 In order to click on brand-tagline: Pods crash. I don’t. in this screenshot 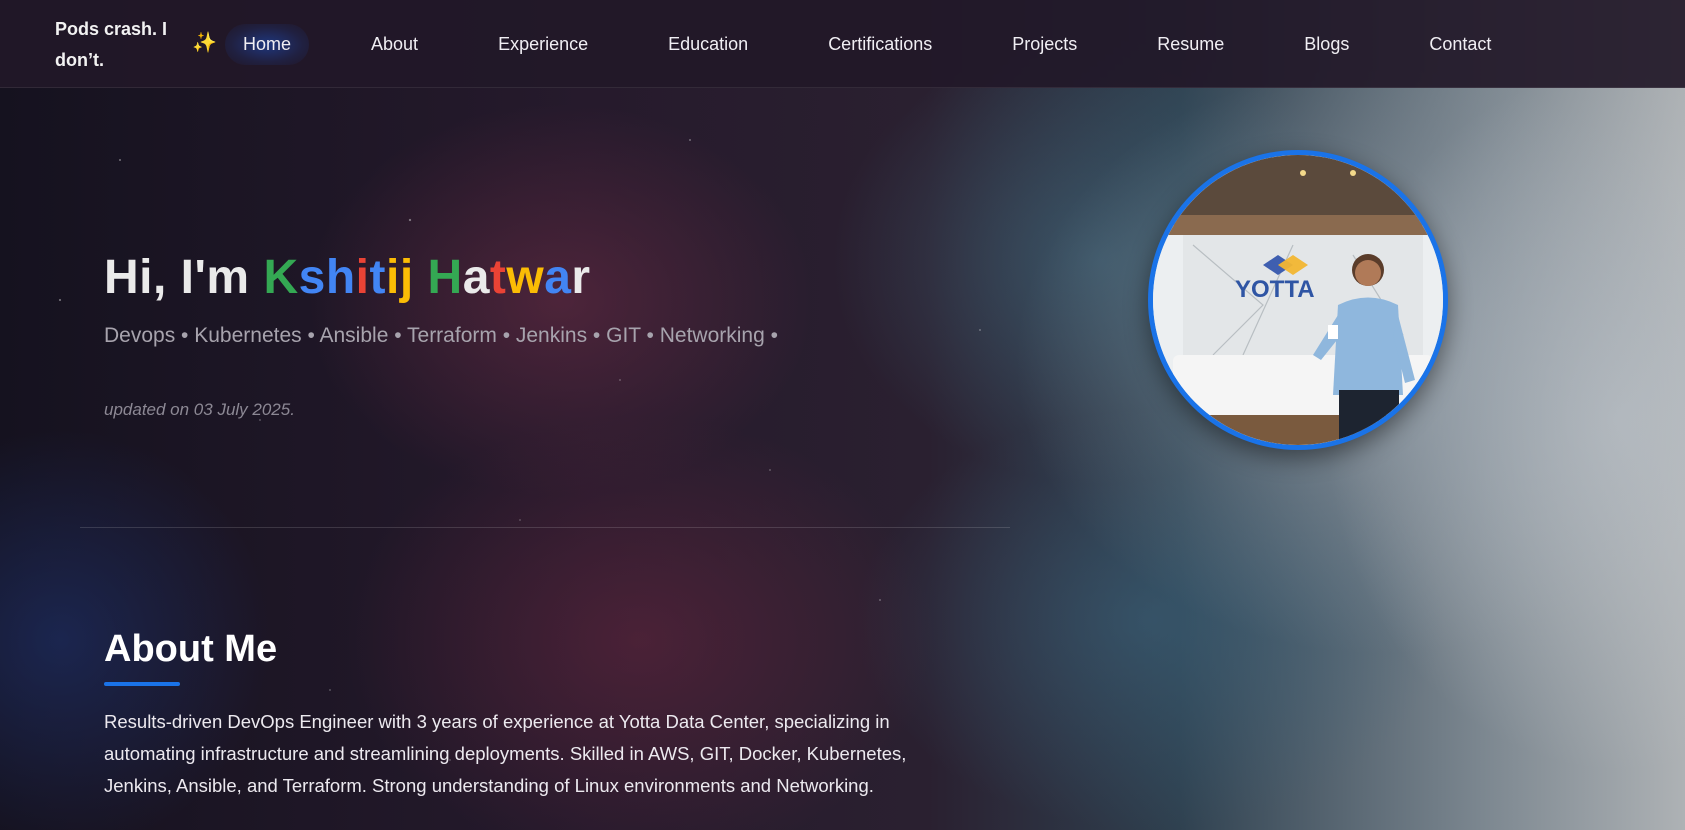, I will do `click(120, 45)`.